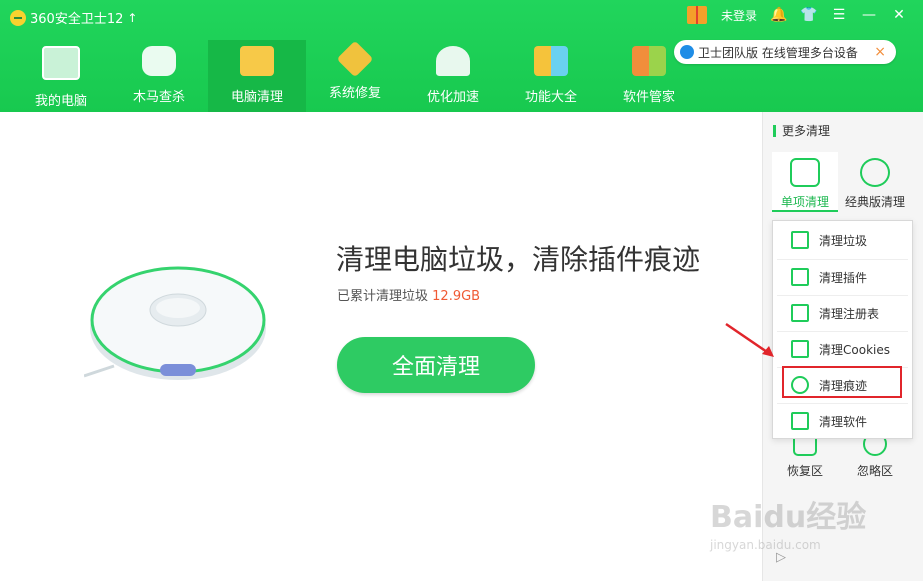 Image resolution: width=923 pixels, height=581 pixels. Describe the element at coordinates (456, 296) in the screenshot. I see `cumulative-value: 12.9GB` at that location.